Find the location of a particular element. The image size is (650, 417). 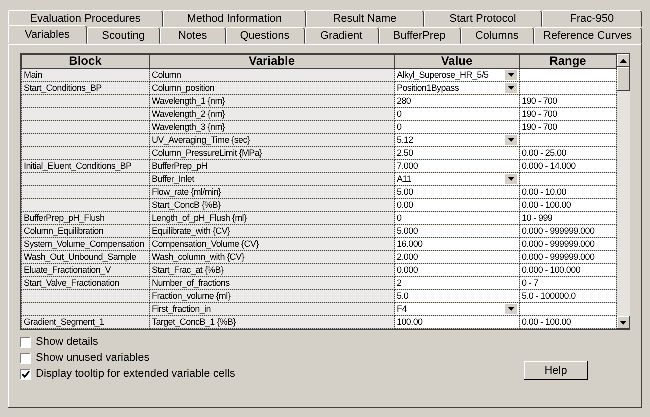

checkbox-label: Display tooltip for extended variable cells is located at coordinates (136, 374).